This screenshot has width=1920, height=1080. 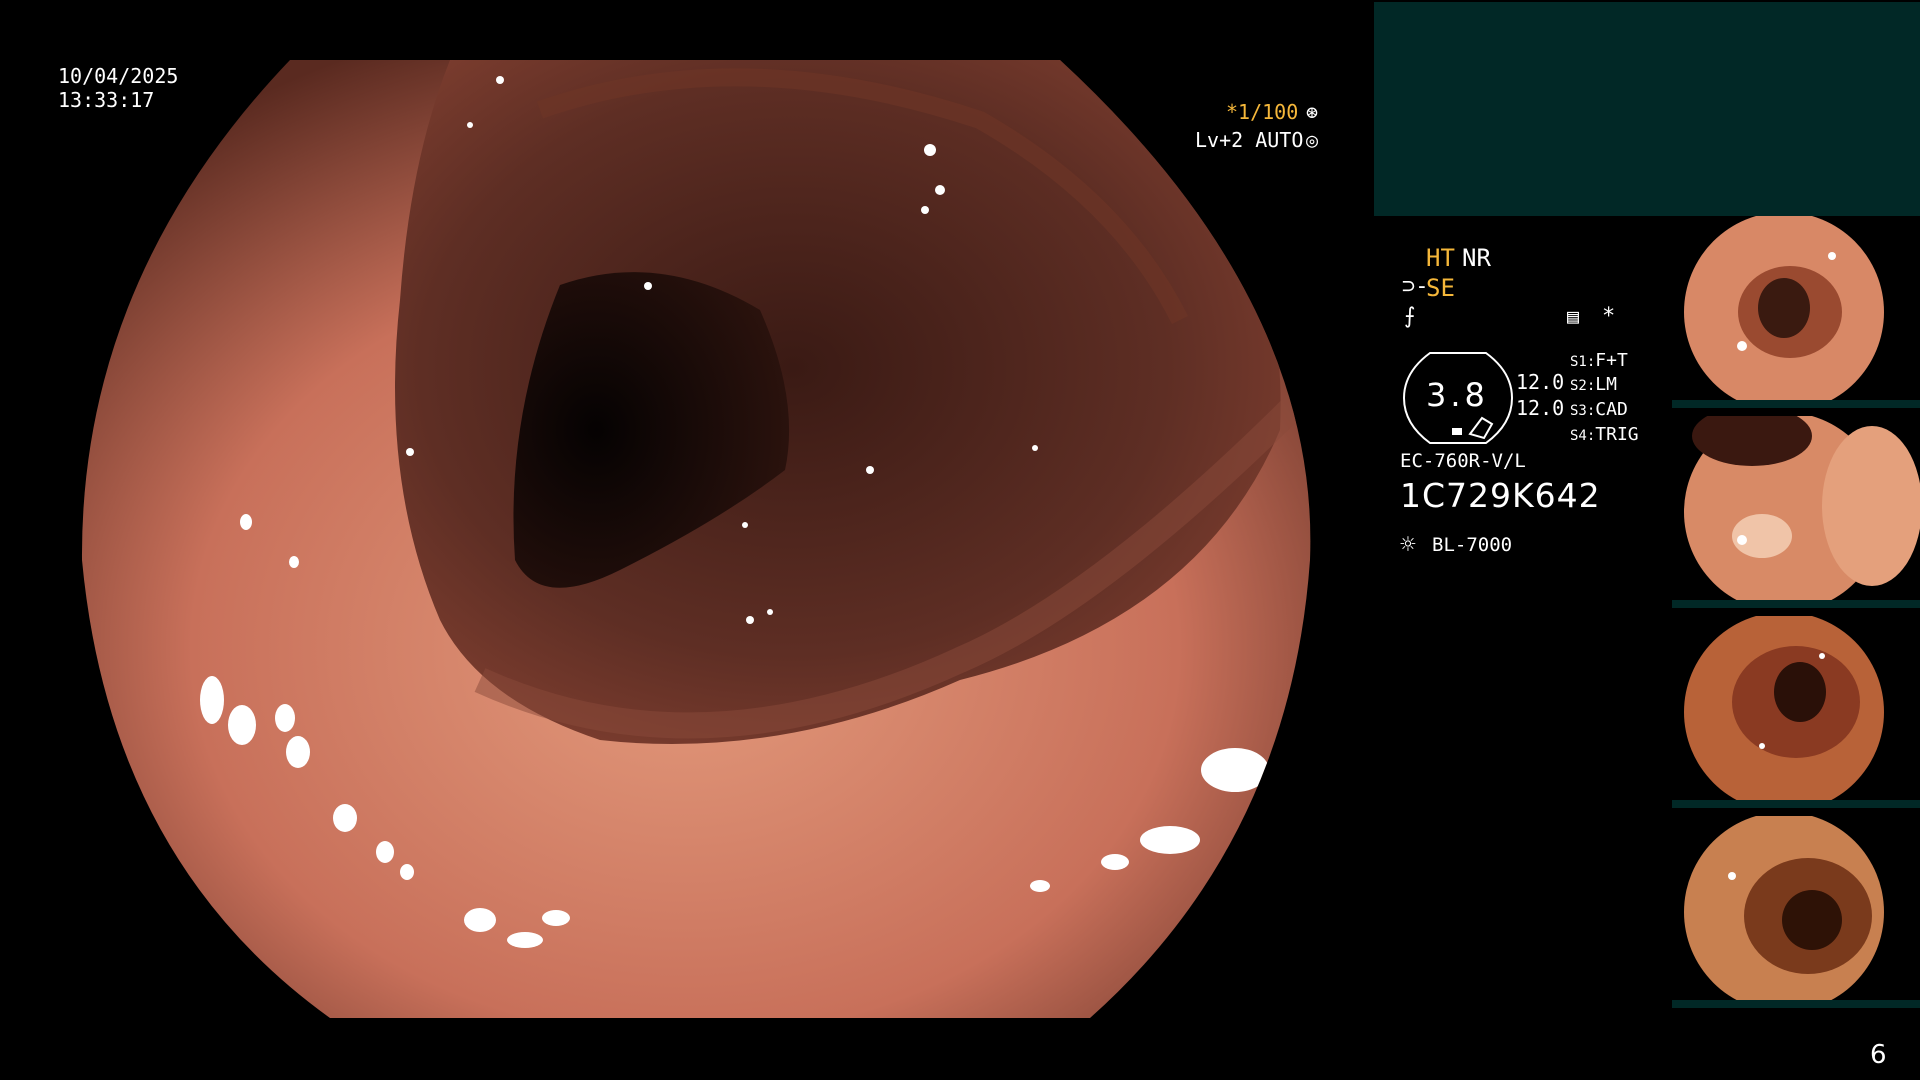 What do you see at coordinates (118, 76) in the screenshot?
I see `date-readout: 10/04/2025` at bounding box center [118, 76].